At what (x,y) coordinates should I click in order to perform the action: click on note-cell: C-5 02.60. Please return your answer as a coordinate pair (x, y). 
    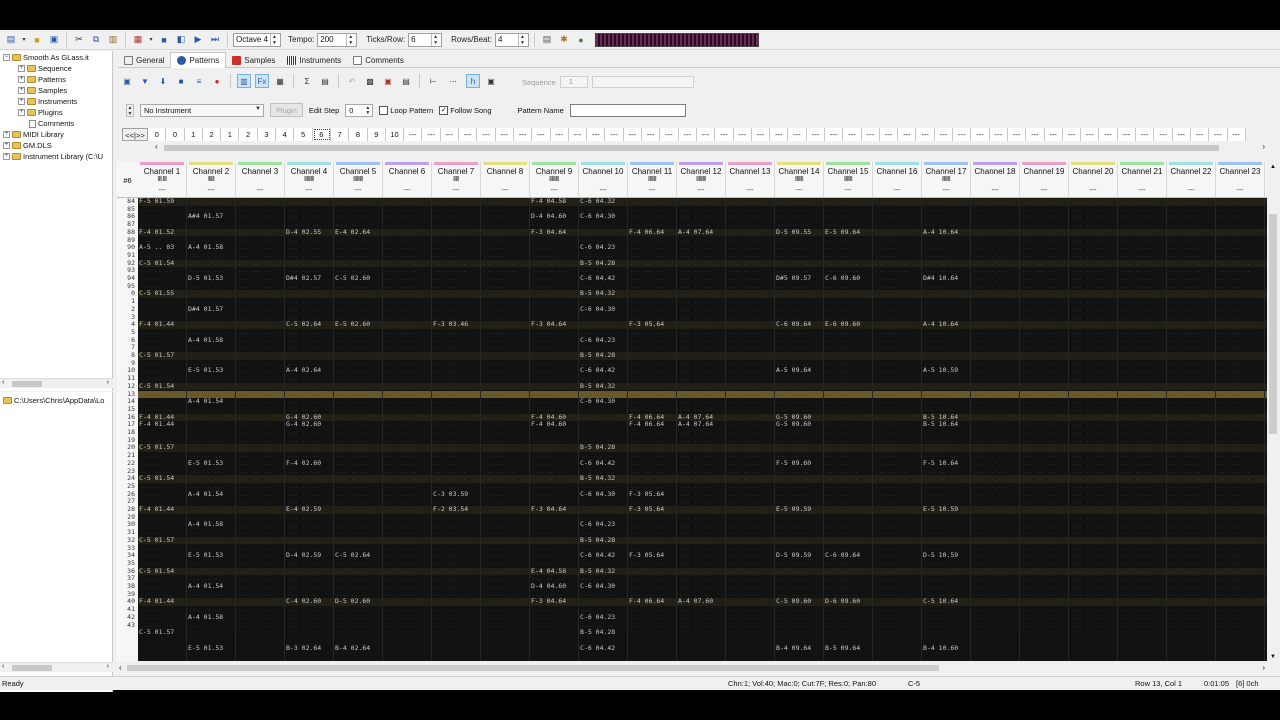
    Looking at the image, I should click on (352, 278).